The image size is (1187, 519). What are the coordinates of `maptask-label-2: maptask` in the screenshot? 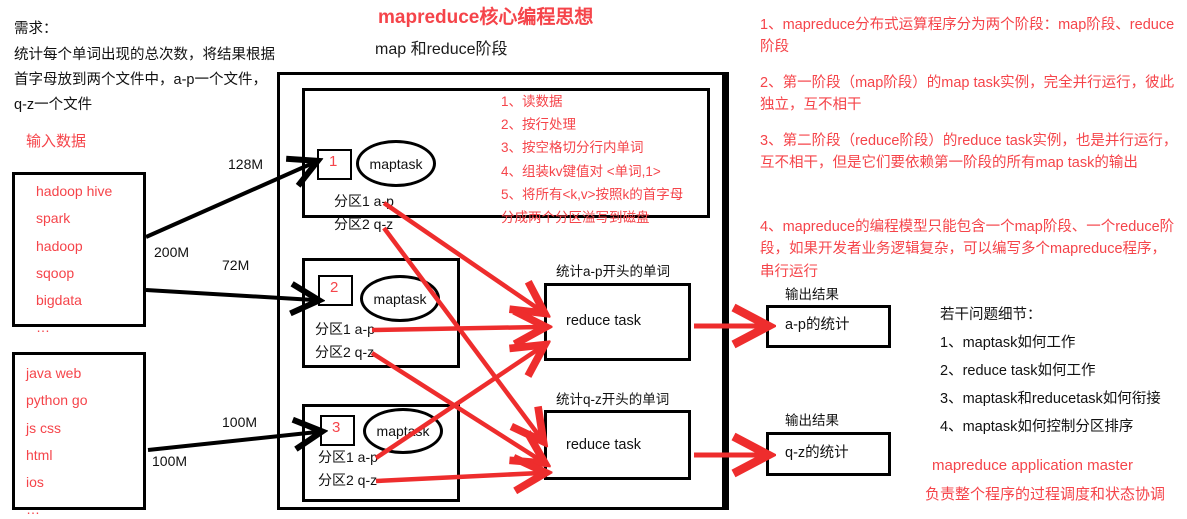 It's located at (400, 298).